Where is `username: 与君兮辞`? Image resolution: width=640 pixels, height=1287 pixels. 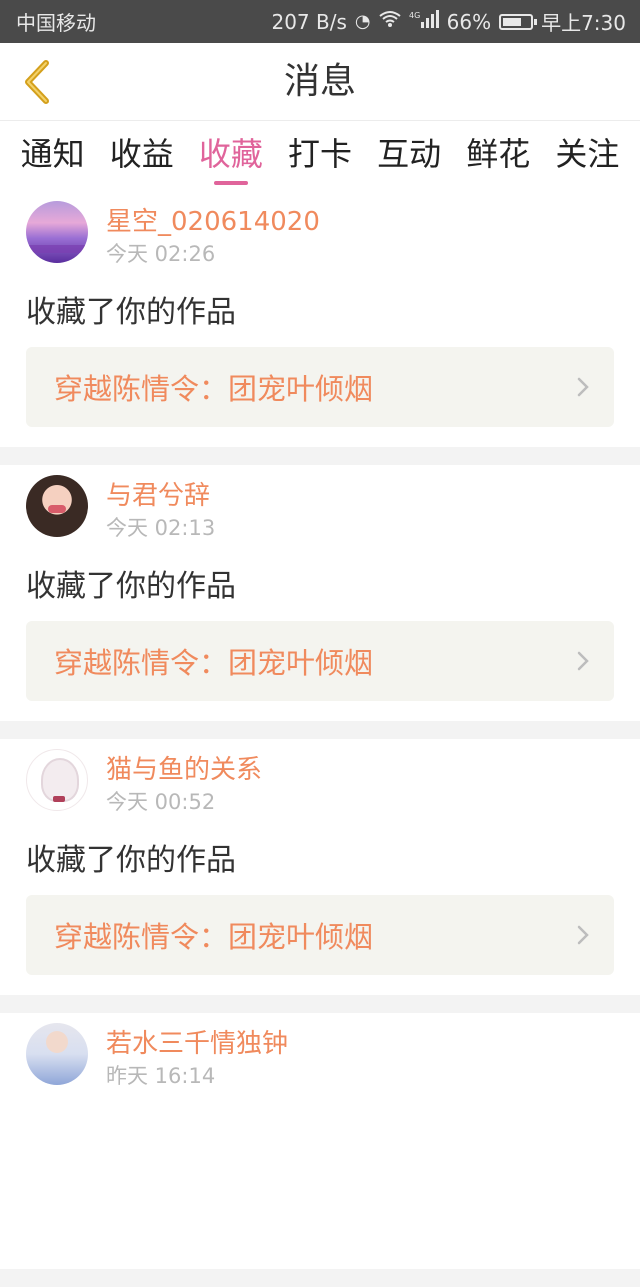 username: 与君兮辞 is located at coordinates (160, 496).